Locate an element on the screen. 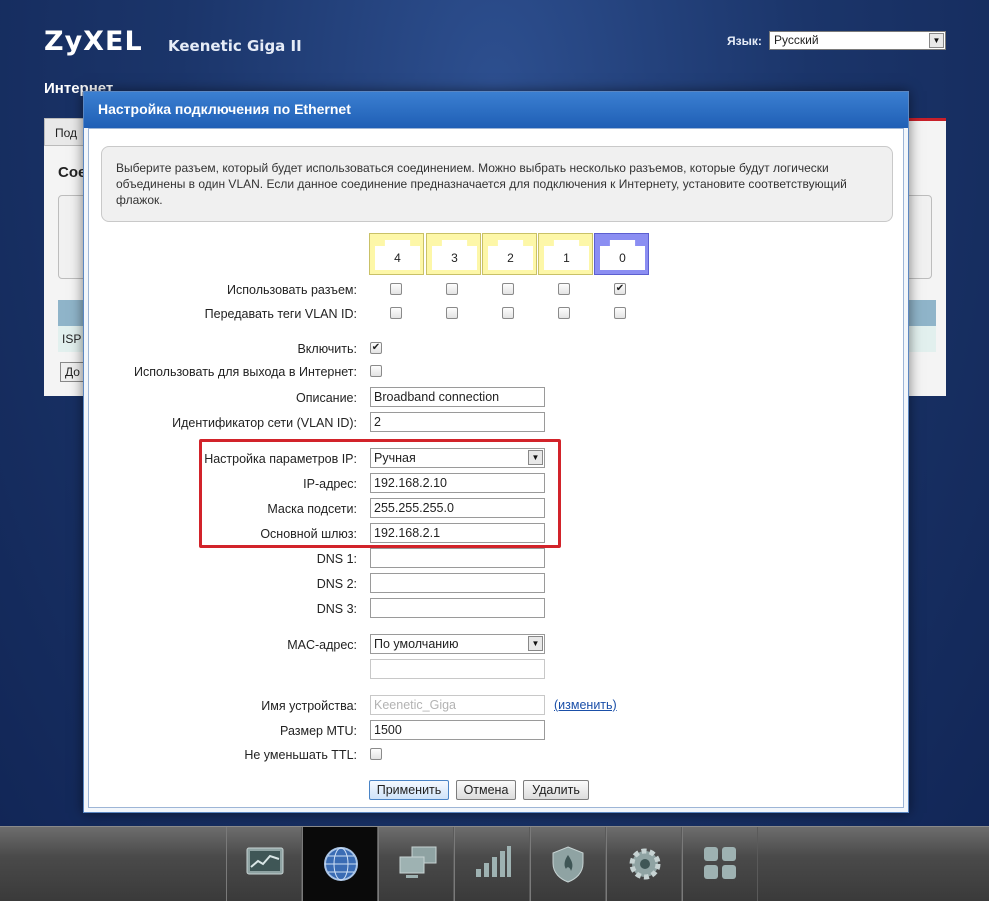 Image resolution: width=989 pixels, height=901 pixels. port-label: 1 is located at coordinates (566, 255).